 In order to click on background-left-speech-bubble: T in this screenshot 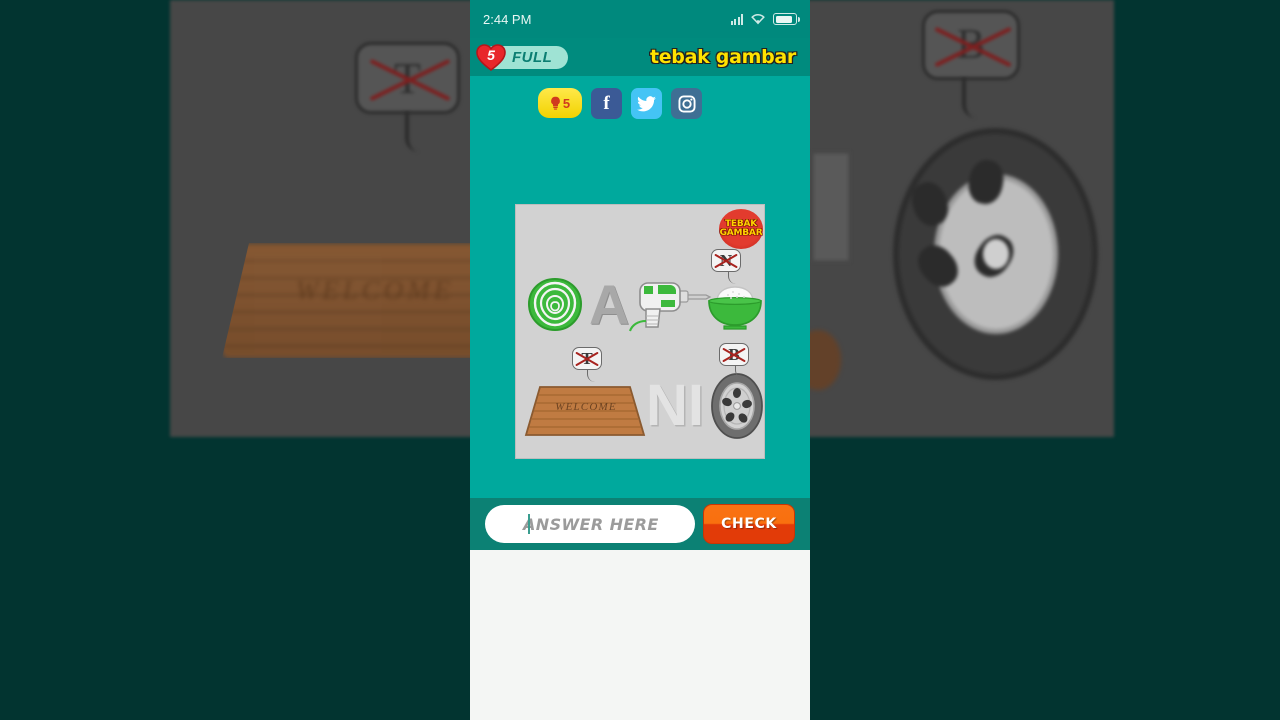, I will do `click(407, 78)`.